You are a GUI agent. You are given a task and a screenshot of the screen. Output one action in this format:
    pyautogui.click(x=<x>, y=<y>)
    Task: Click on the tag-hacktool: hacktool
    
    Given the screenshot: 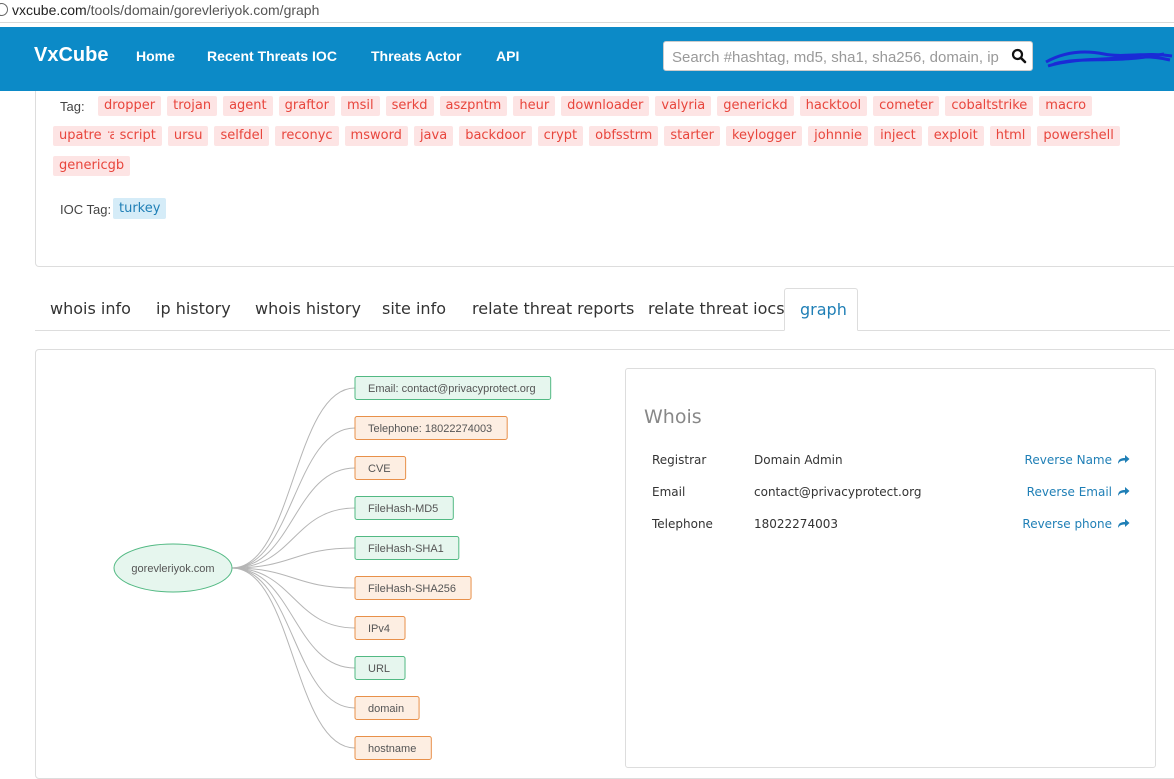 What is the action you would take?
    pyautogui.click(x=833, y=106)
    